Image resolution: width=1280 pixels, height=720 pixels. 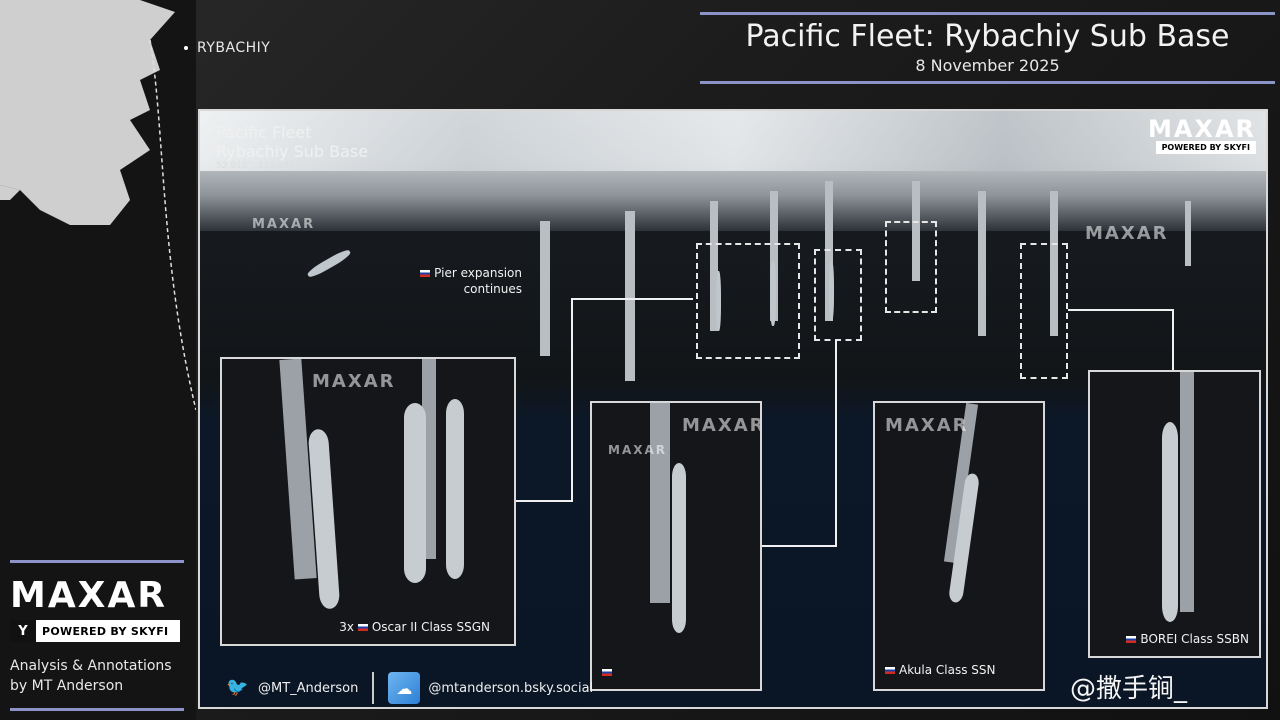 What do you see at coordinates (404, 688) in the screenshot?
I see `bluesky-icon: ☁` at bounding box center [404, 688].